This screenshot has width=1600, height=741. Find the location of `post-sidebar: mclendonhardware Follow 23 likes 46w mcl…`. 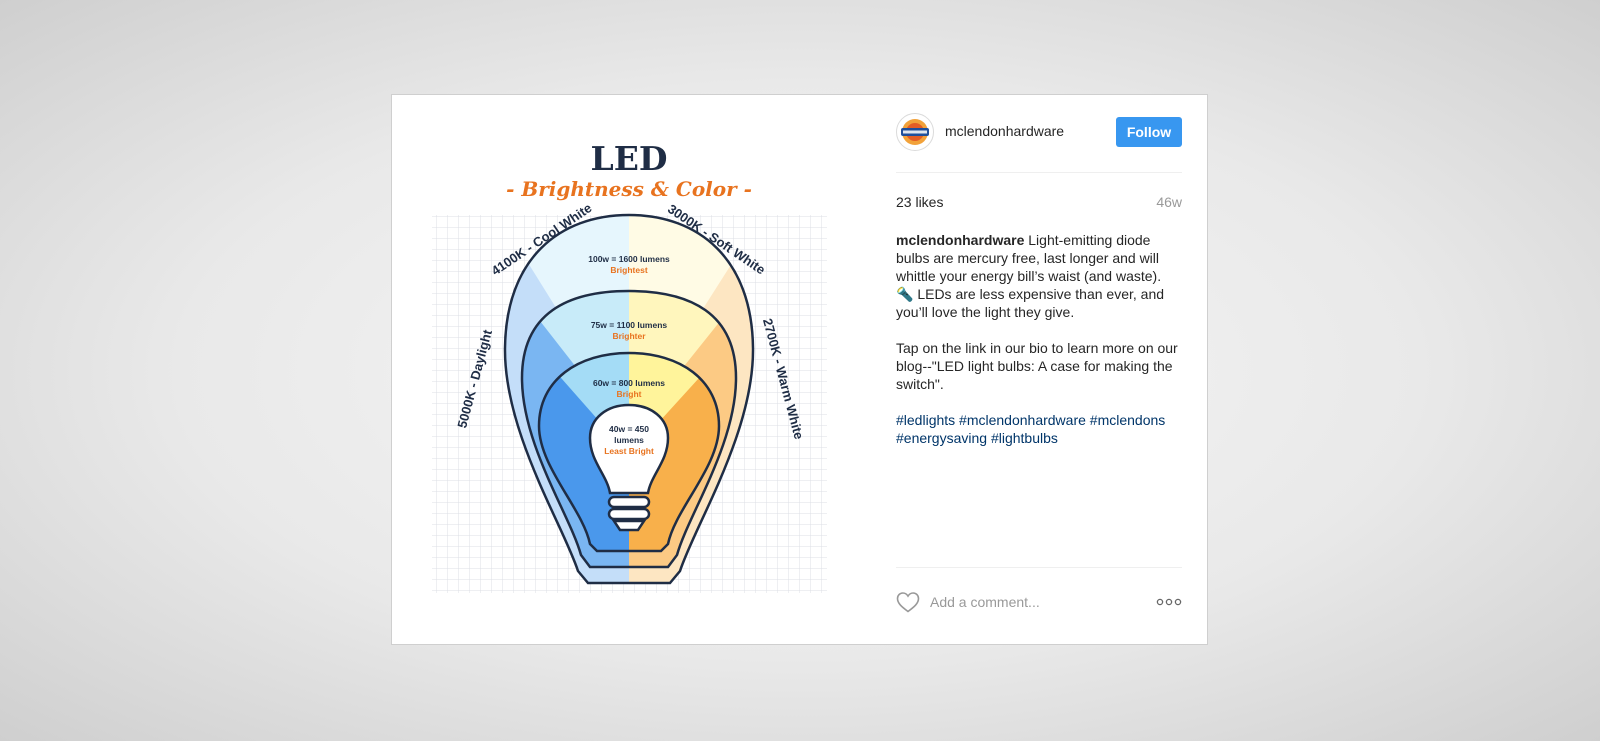

post-sidebar: mclendonhardware Follow 23 likes 46w mcl… is located at coordinates (1039, 369).